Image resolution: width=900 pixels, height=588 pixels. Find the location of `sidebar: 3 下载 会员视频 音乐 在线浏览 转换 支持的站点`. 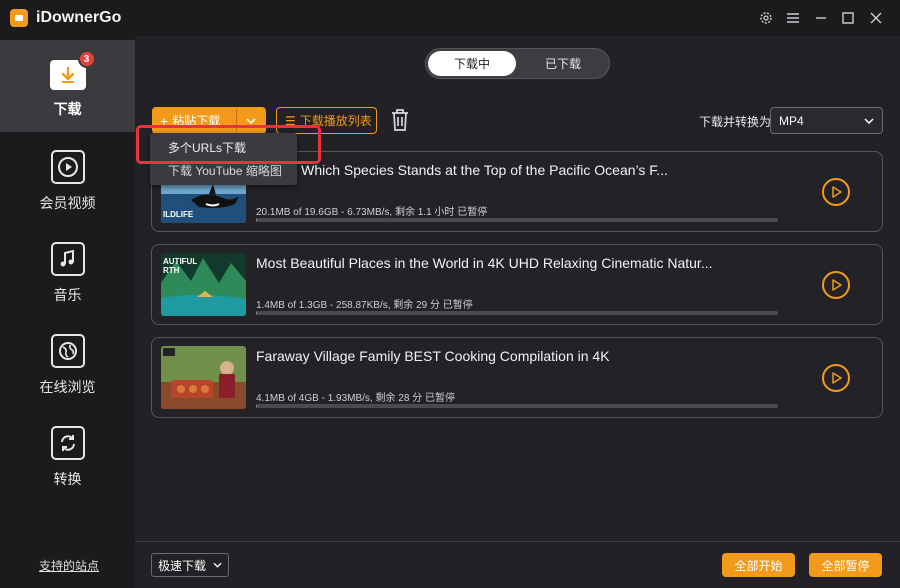

sidebar: 3 下载 会员视频 音乐 在线浏览 转换 支持的站点 is located at coordinates (67, 312).